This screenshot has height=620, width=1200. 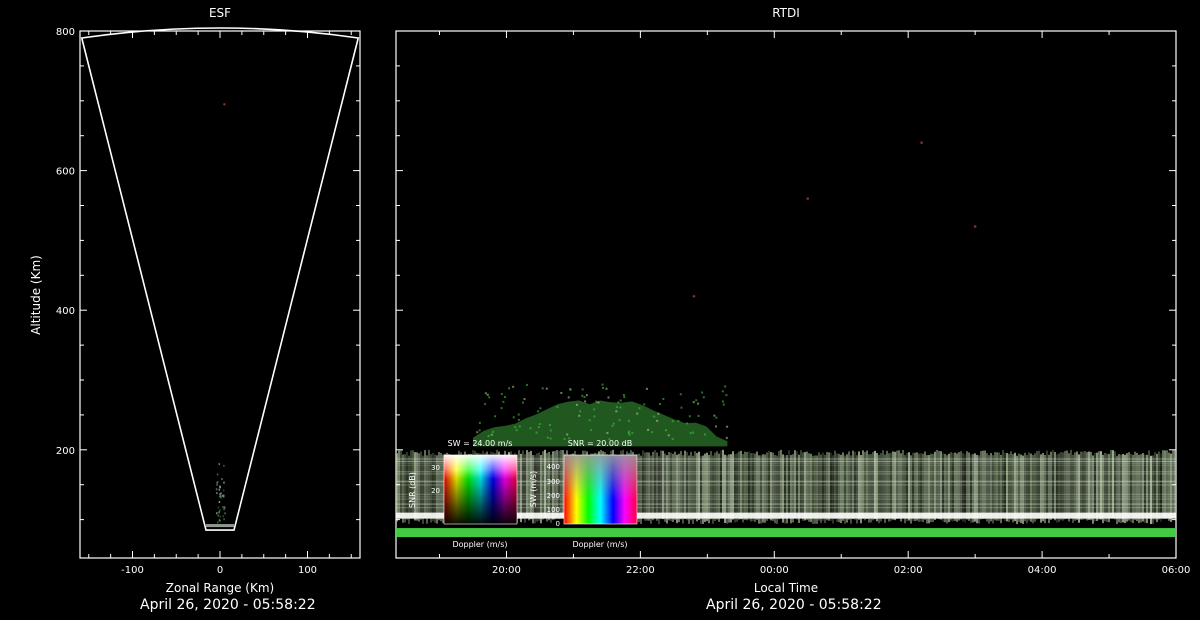 I want to click on esf-y-tick-label: 800, so click(x=65, y=32).